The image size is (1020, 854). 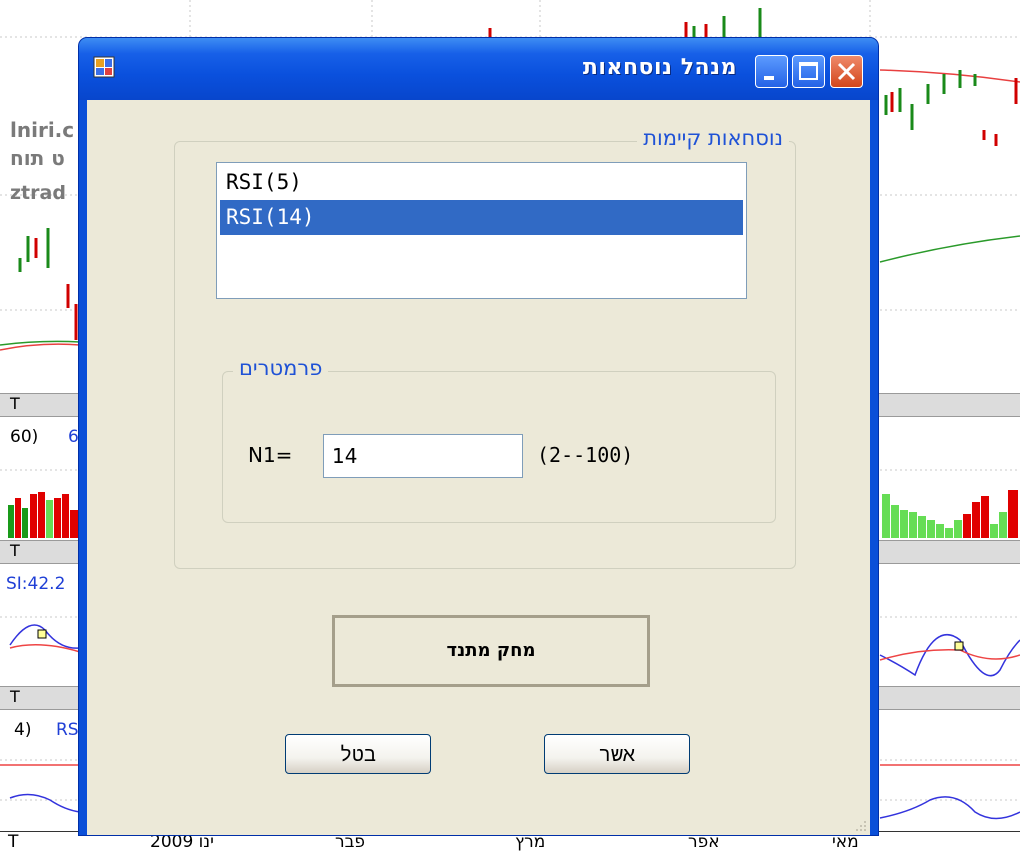 I want to click on delete-indicator-button: מחק מתנד, so click(x=491, y=651).